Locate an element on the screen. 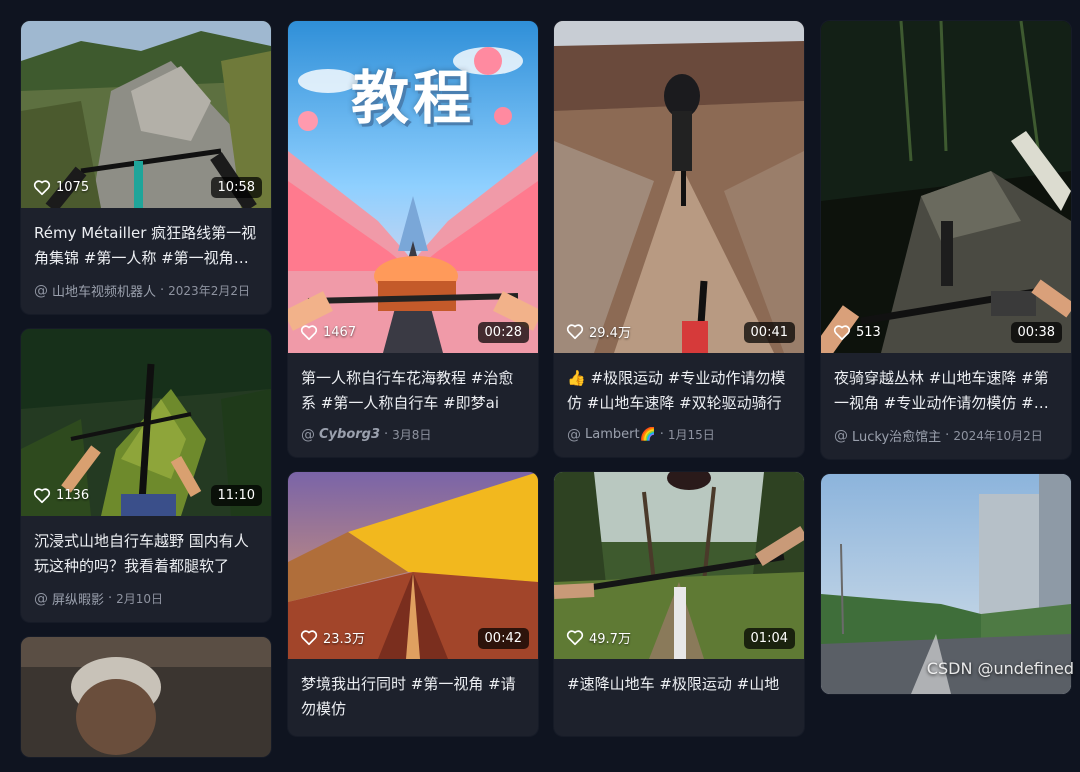 The height and width of the screenshot is (772, 1080). video-duration: 00:41 is located at coordinates (769, 332).